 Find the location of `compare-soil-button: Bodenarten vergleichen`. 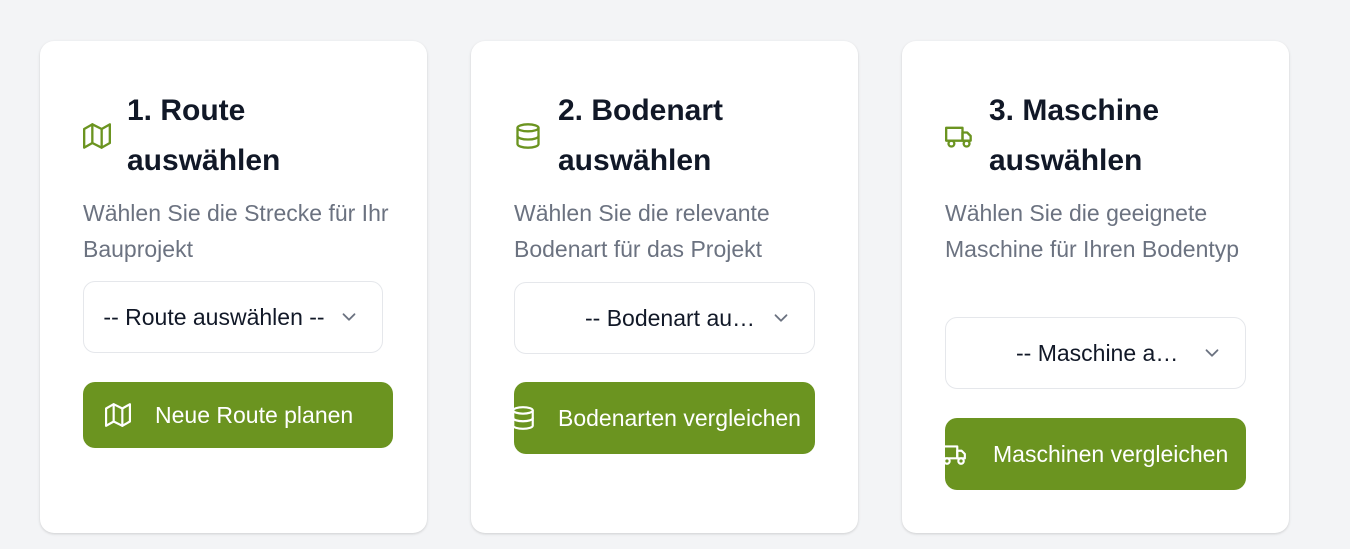

compare-soil-button: Bodenarten vergleichen is located at coordinates (664, 418).